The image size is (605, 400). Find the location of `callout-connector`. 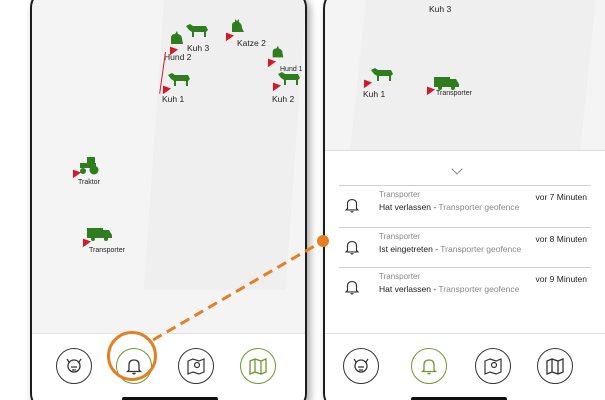

callout-connector is located at coordinates (240, 288).